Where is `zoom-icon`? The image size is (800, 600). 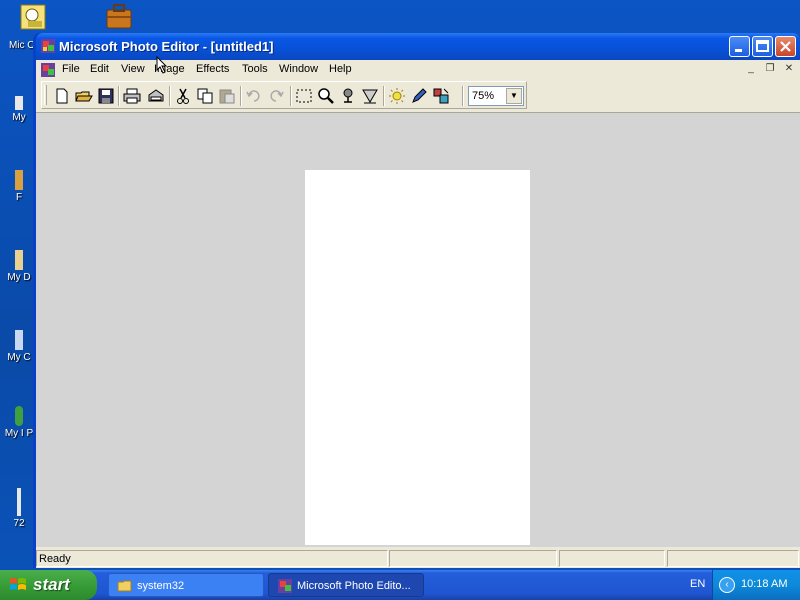 zoom-icon is located at coordinates (326, 96).